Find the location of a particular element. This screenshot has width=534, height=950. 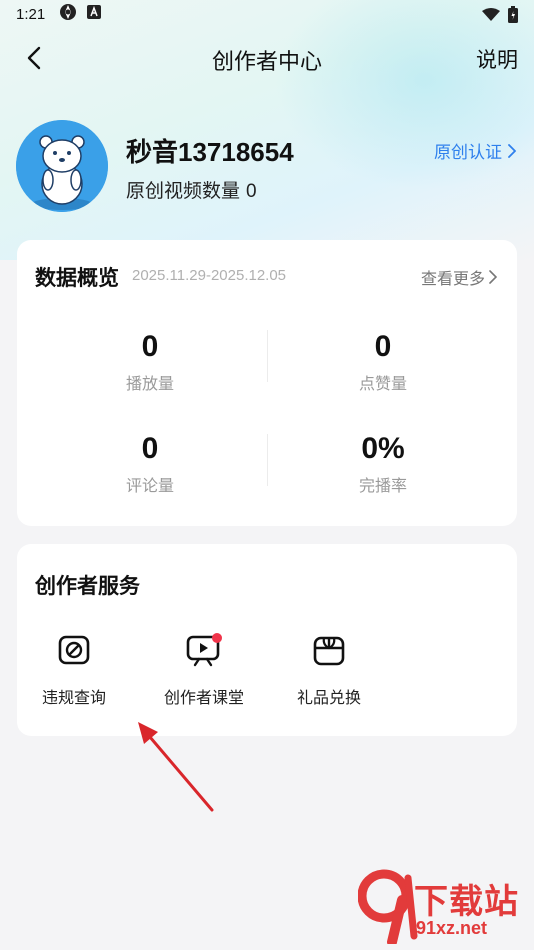

video-count-value: 0 is located at coordinates (251, 191).